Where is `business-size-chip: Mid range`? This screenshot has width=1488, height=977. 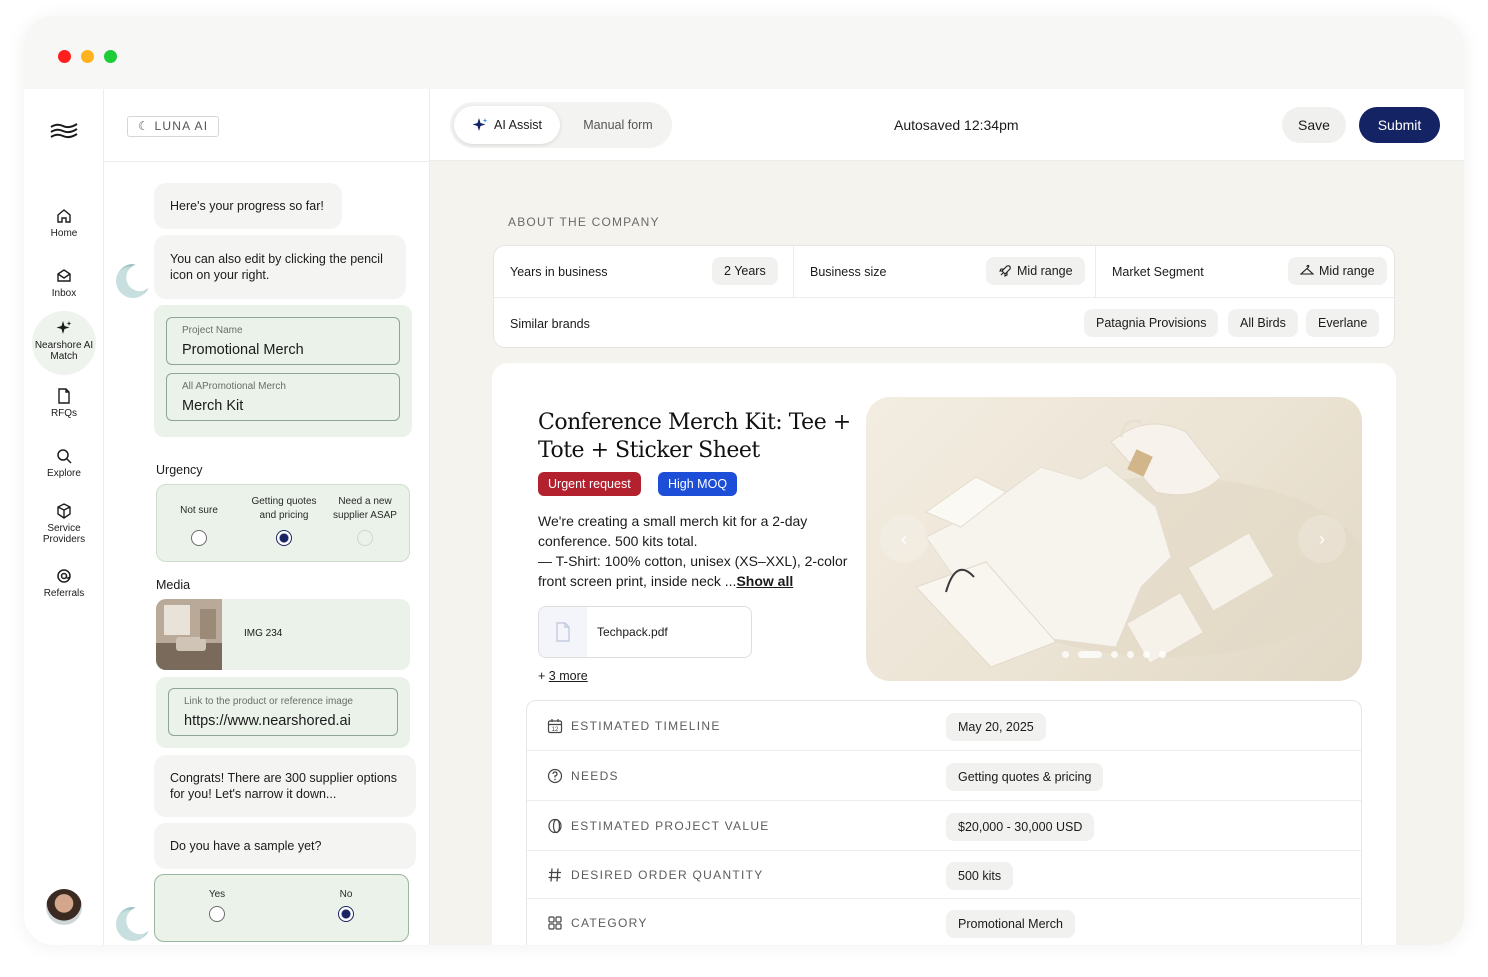
business-size-chip: Mid range is located at coordinates (1035, 271).